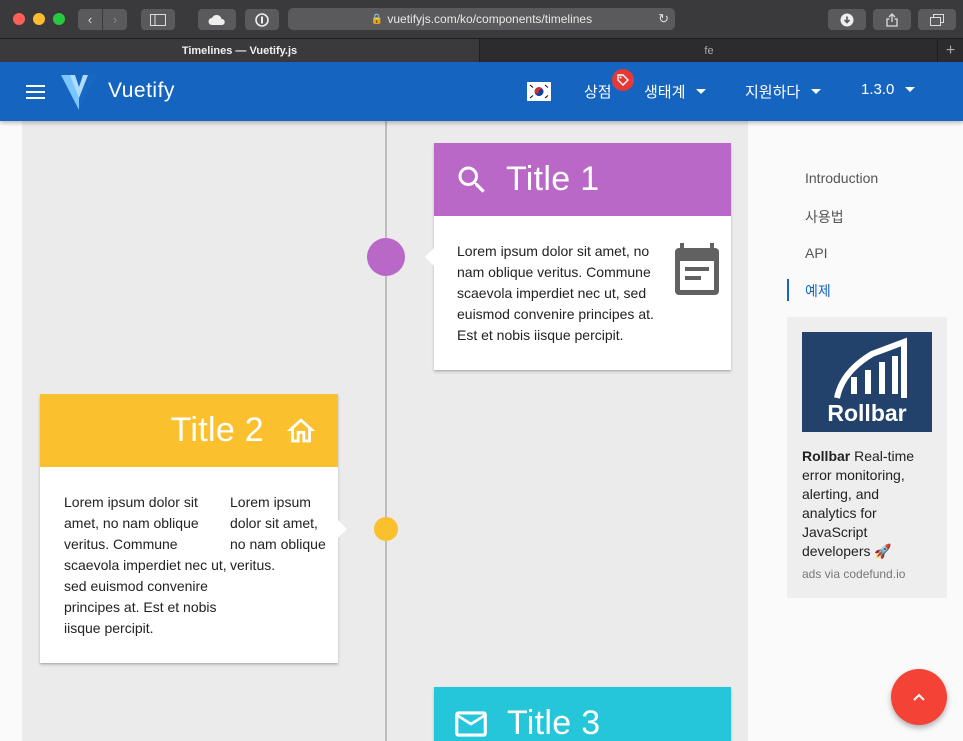 This screenshot has width=963, height=741. Describe the element at coordinates (853, 574) in the screenshot. I see `ad-via: ads via codefund.io` at that location.